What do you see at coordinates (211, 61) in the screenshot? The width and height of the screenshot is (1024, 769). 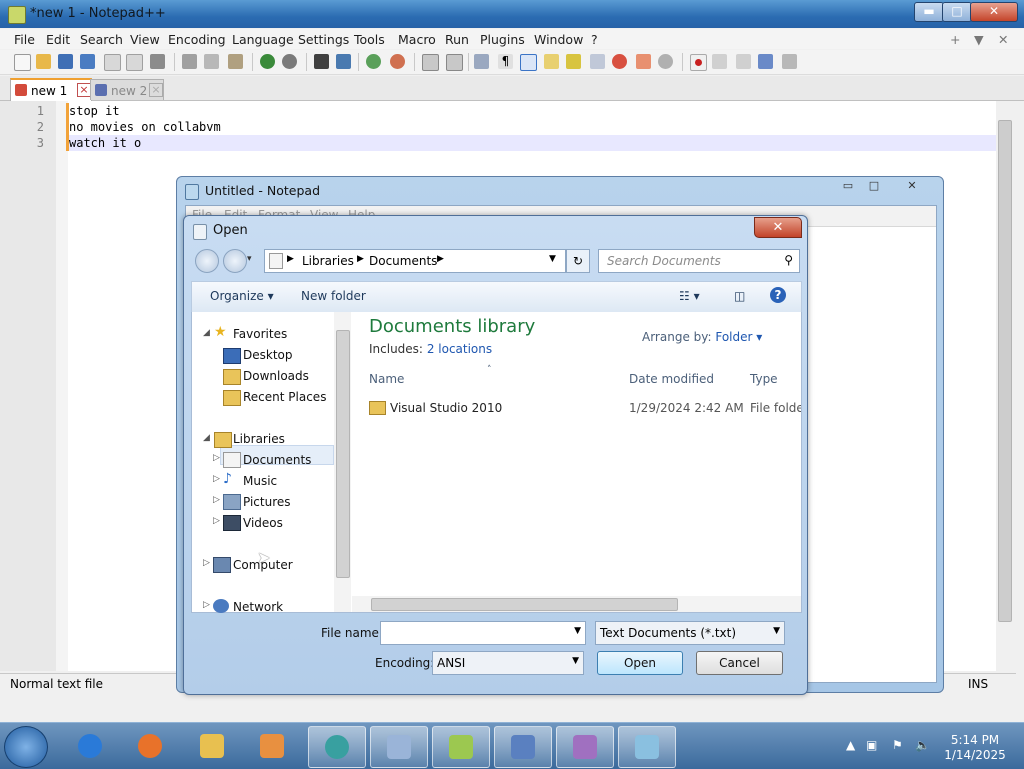 I see `copy-icon` at bounding box center [211, 61].